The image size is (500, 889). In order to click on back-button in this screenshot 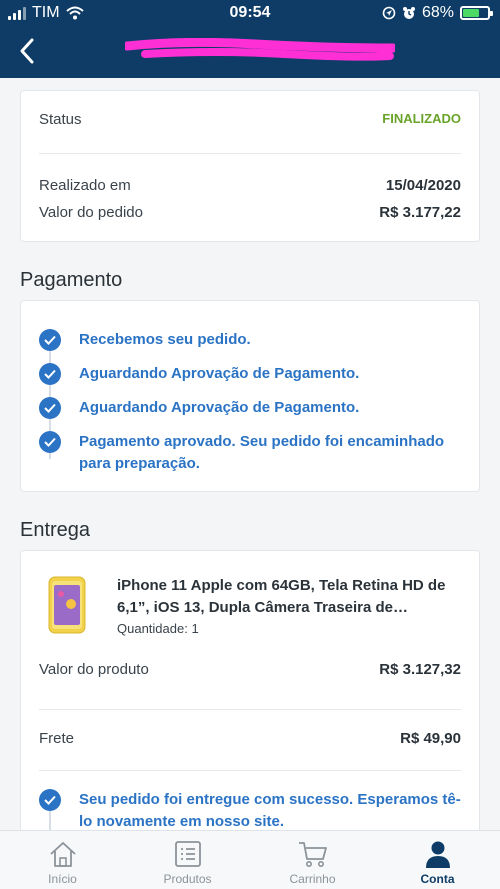, I will do `click(27, 51)`.